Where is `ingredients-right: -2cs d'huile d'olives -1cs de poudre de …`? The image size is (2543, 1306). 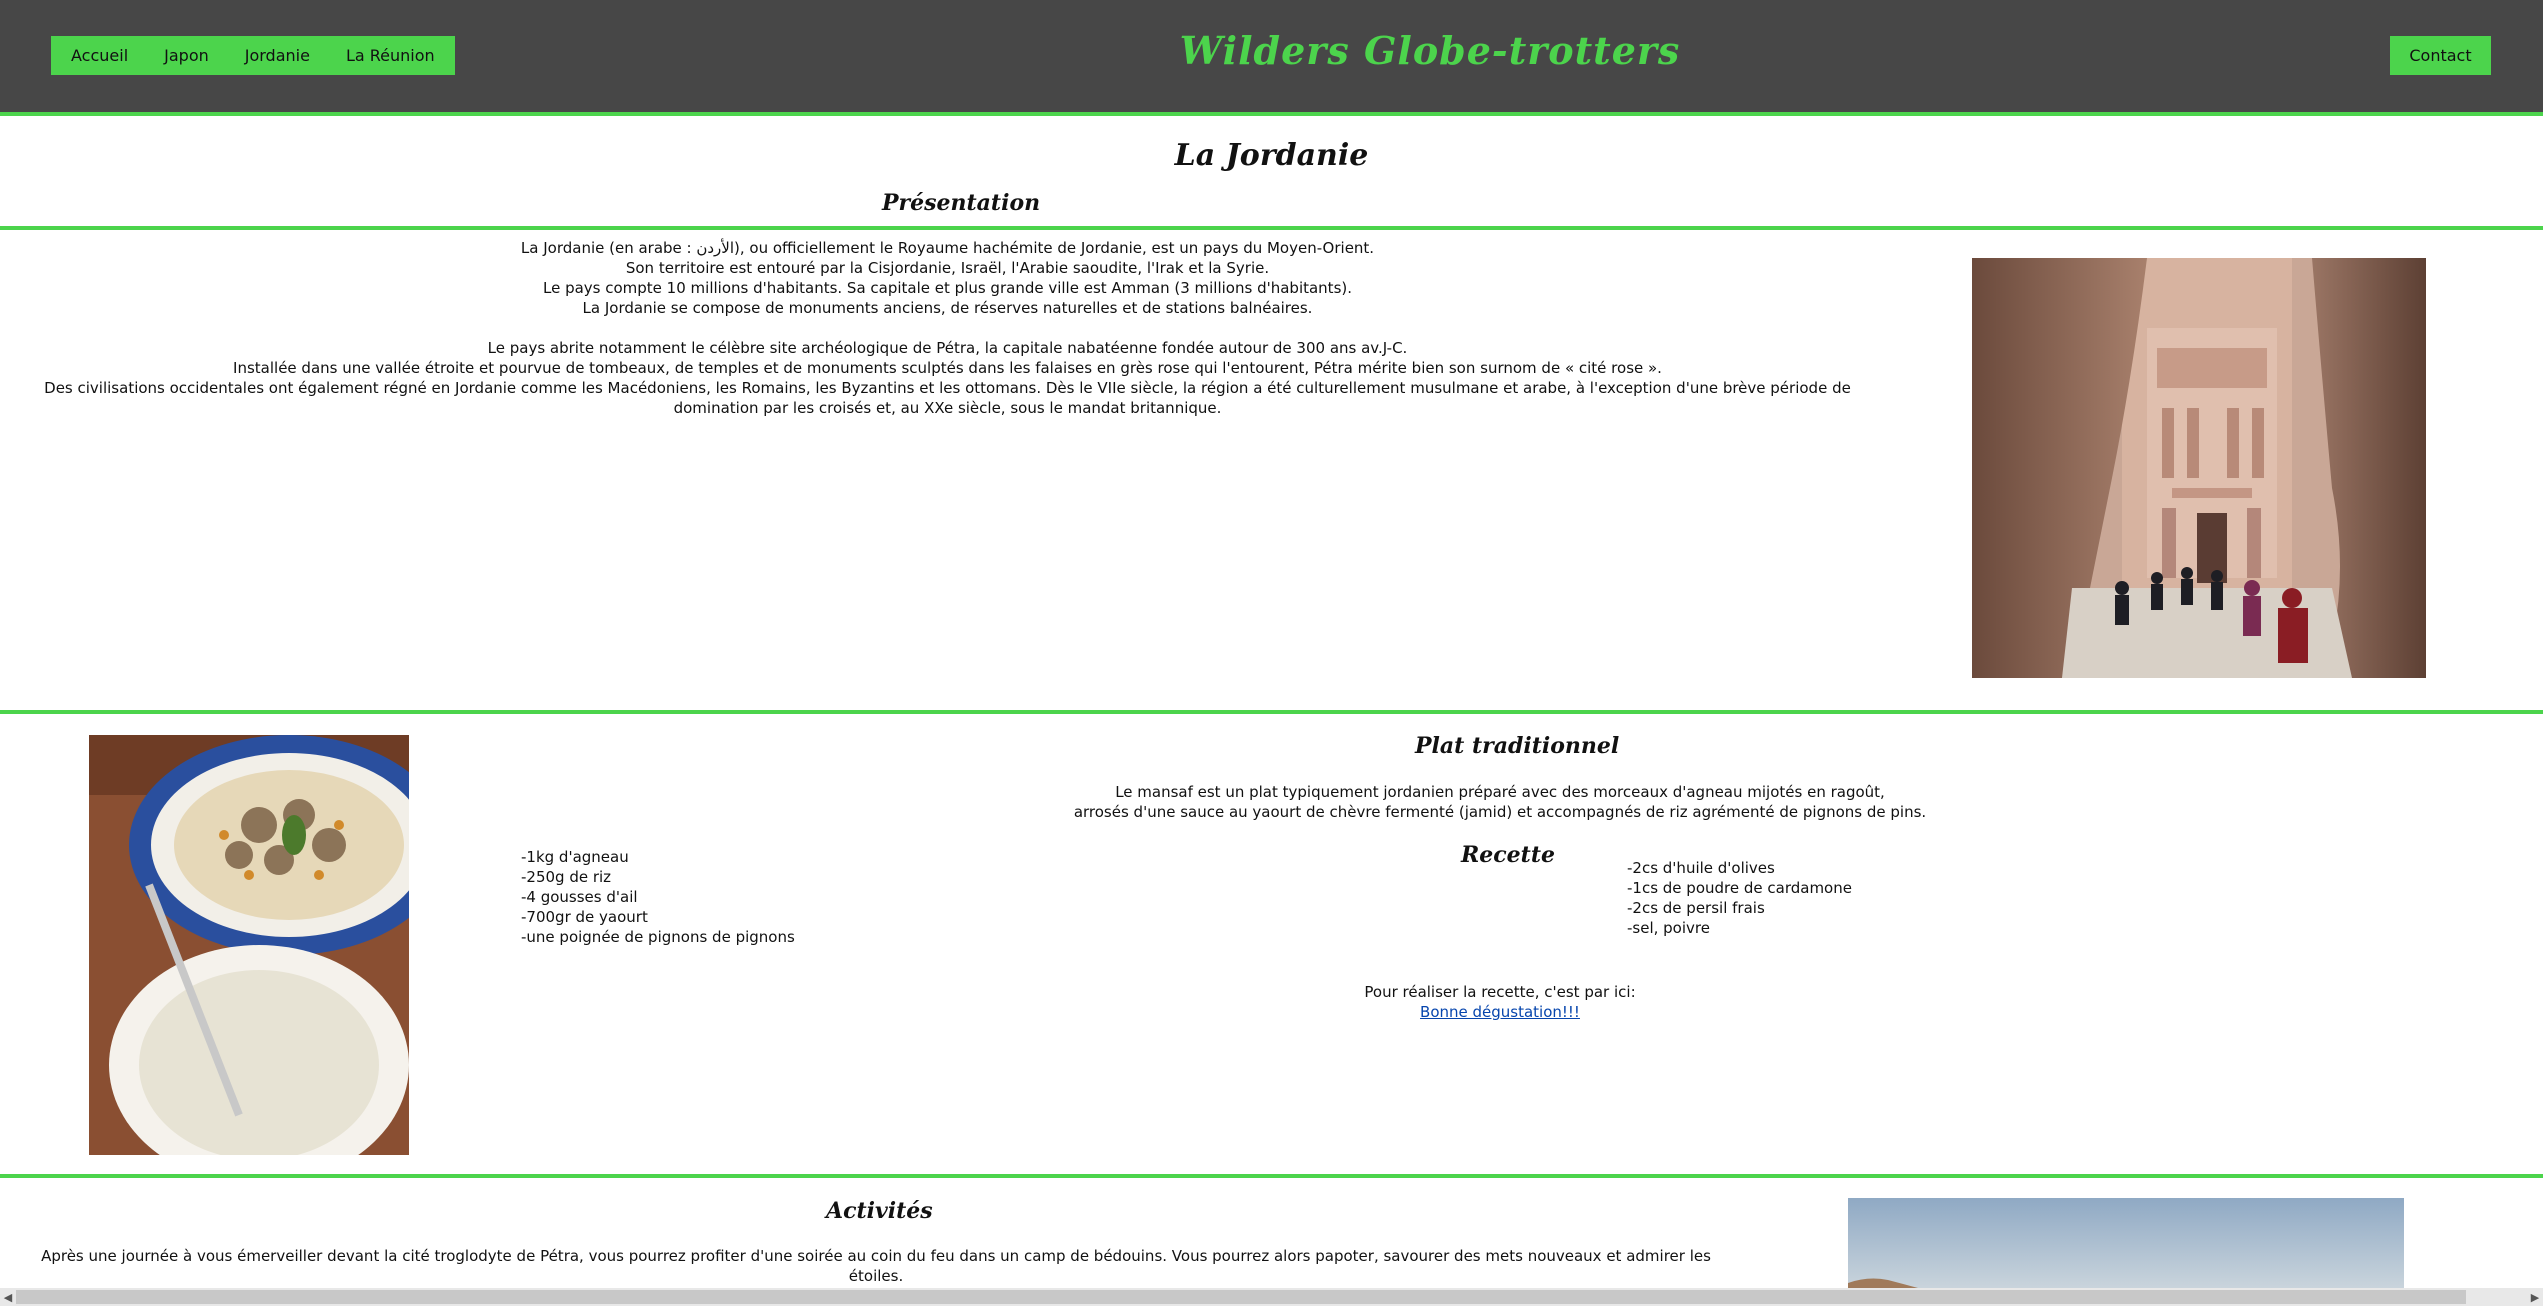 ingredients-right: -2cs d'huile d'olives -1cs de poudre de … is located at coordinates (1739, 898).